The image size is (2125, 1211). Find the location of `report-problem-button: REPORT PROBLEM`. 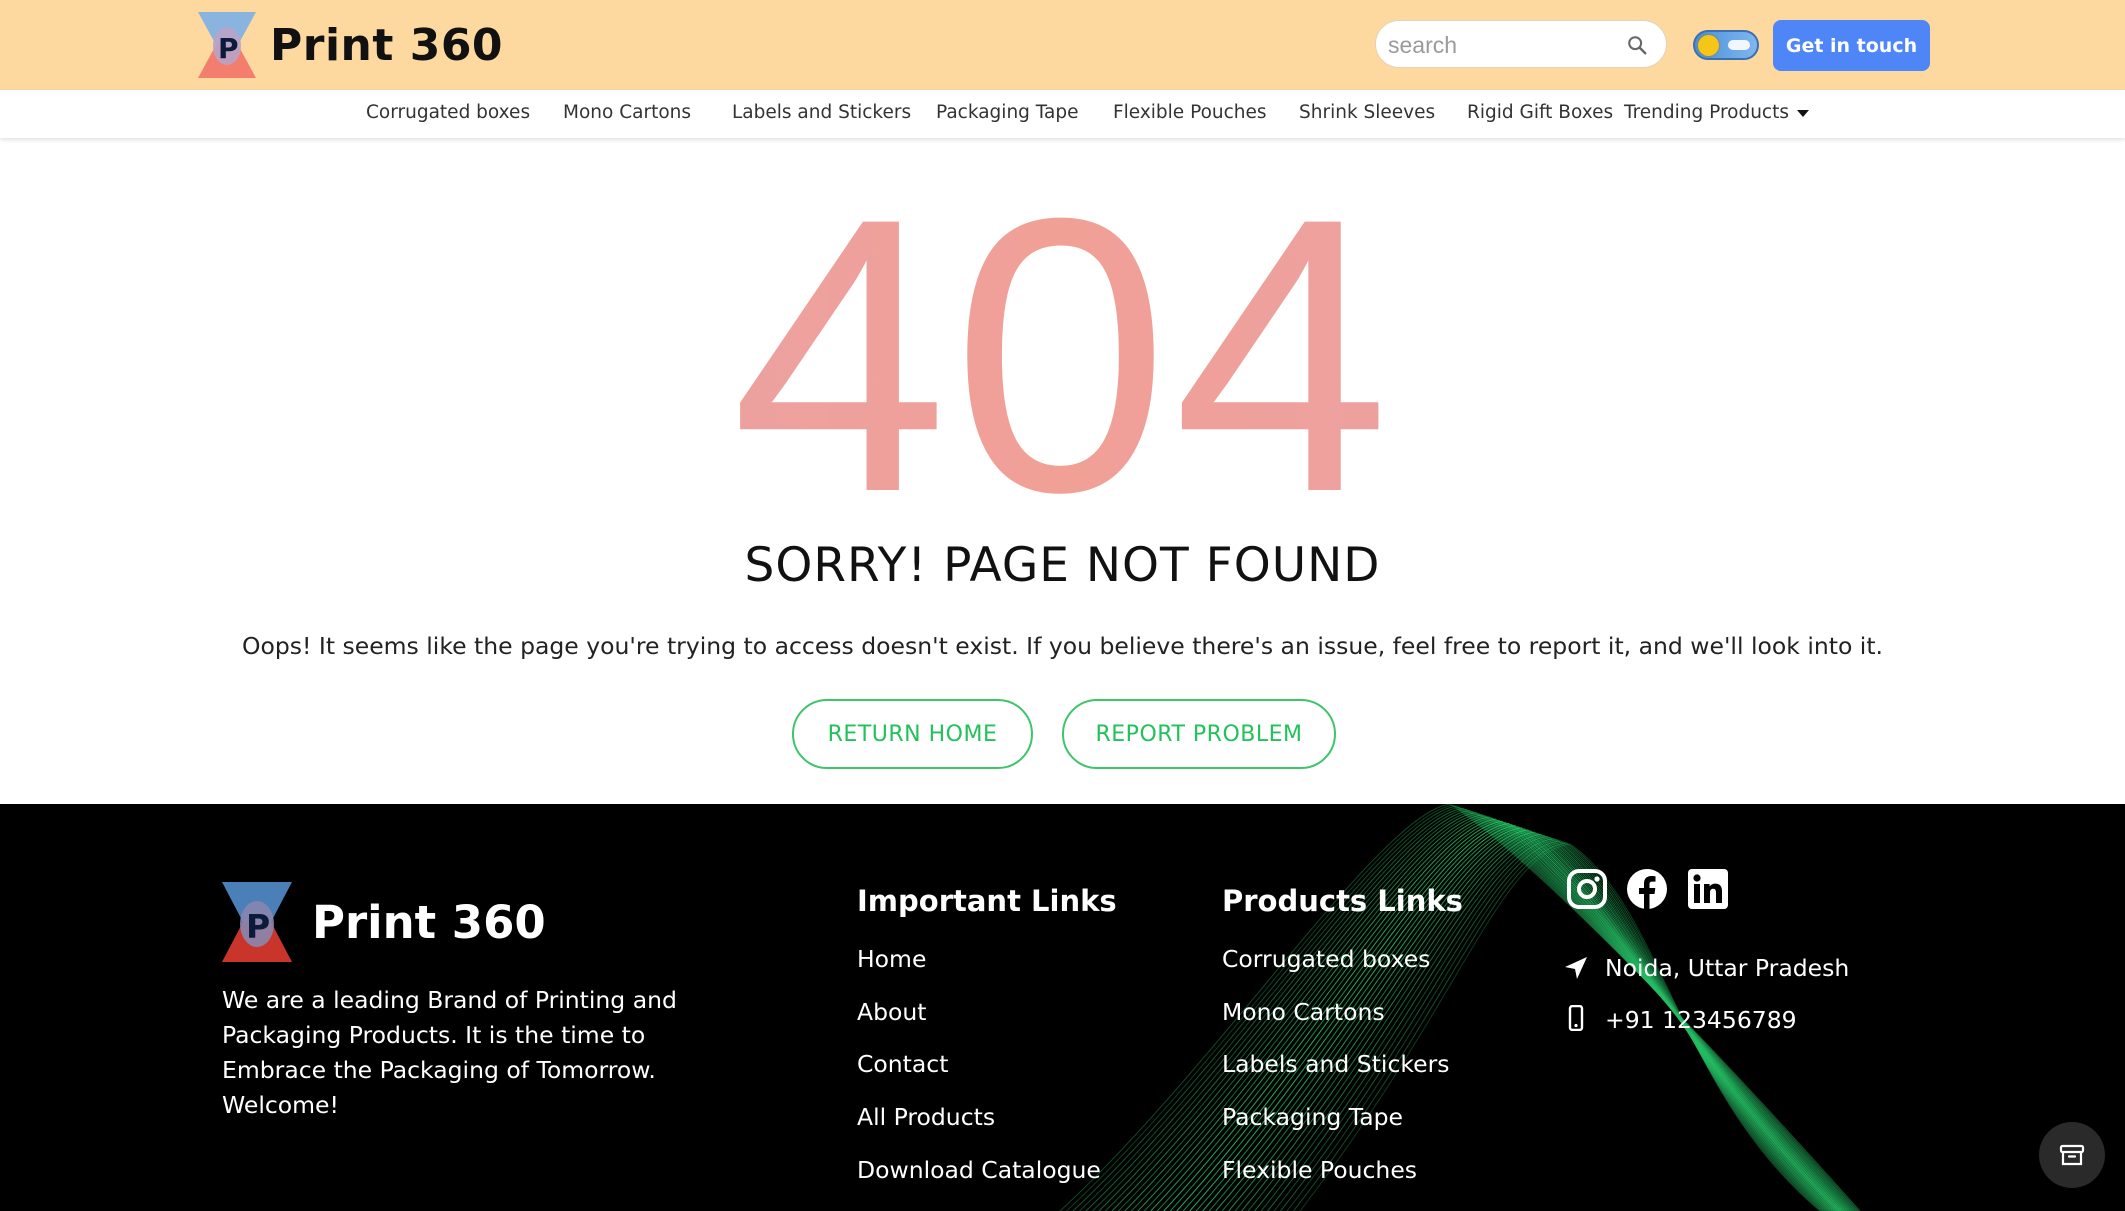

report-problem-button: REPORT PROBLEM is located at coordinates (1199, 734).